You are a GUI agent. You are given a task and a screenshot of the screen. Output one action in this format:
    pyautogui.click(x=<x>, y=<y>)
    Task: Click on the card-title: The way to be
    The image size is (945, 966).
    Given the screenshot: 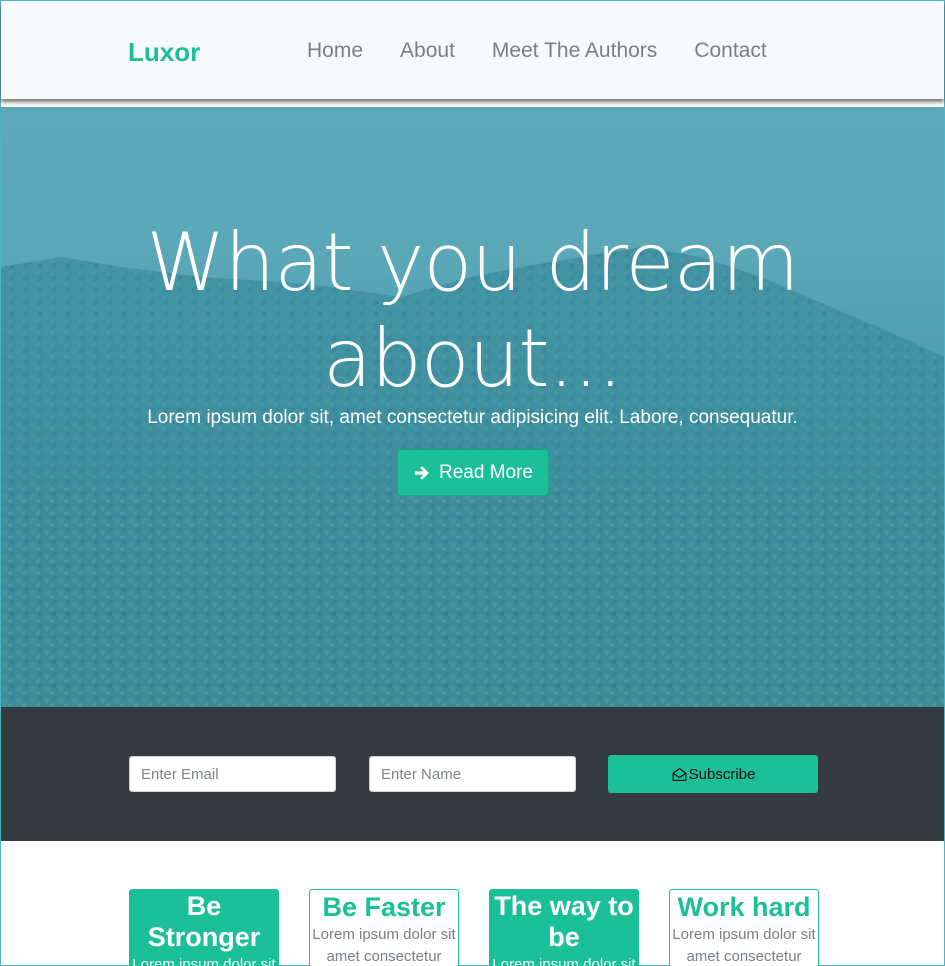 What is the action you would take?
    pyautogui.click(x=564, y=921)
    